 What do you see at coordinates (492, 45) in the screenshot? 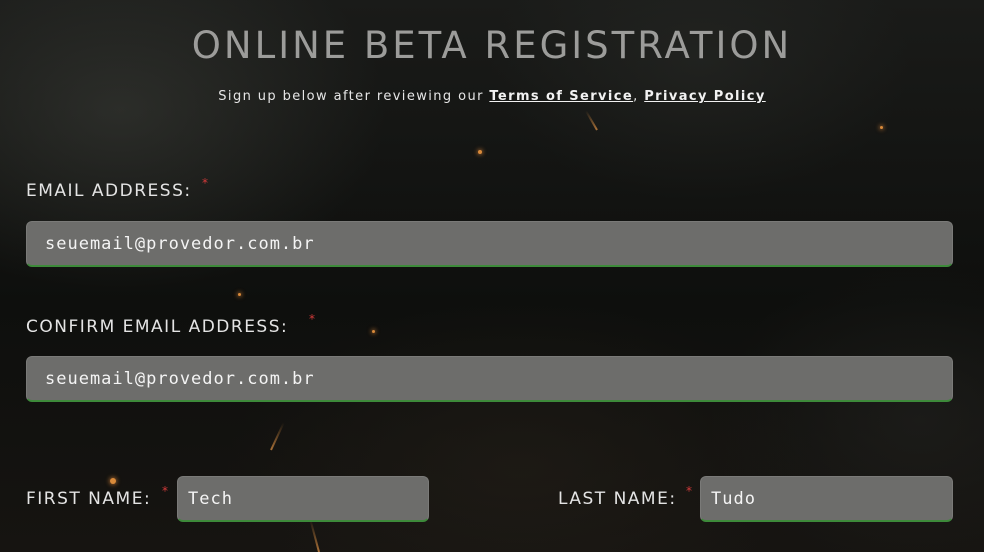
I see `page-title: ONLINE BETA REGISTRATION` at bounding box center [492, 45].